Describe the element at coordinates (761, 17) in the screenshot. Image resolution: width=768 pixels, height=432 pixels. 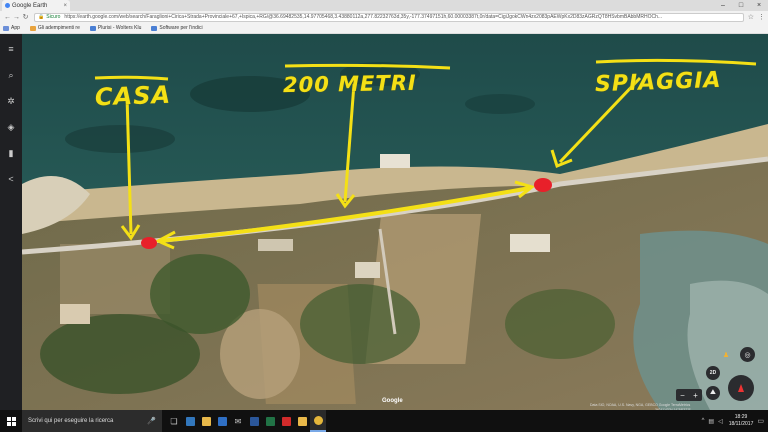
I see `browser-menu-icon: ⋮` at that location.